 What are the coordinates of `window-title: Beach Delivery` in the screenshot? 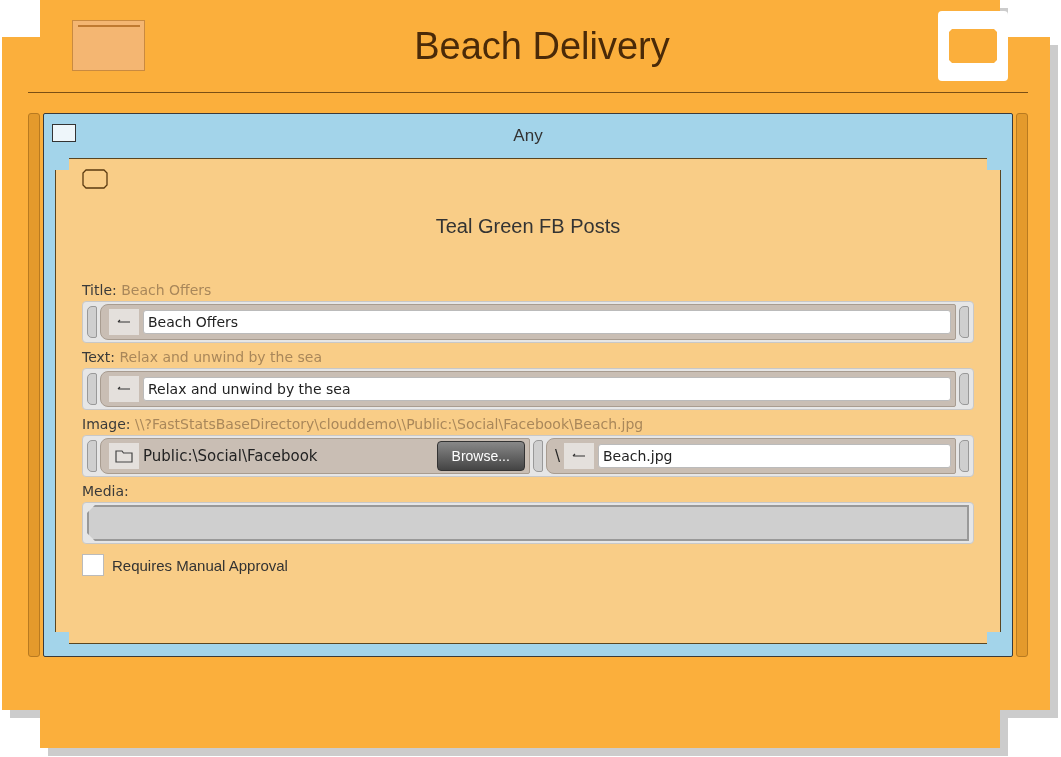 It's located at (542, 46).